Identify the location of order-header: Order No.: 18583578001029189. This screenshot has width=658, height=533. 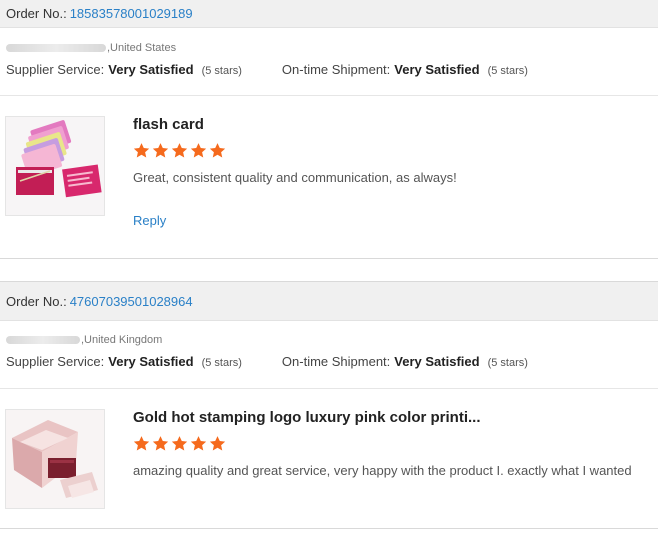
(329, 14).